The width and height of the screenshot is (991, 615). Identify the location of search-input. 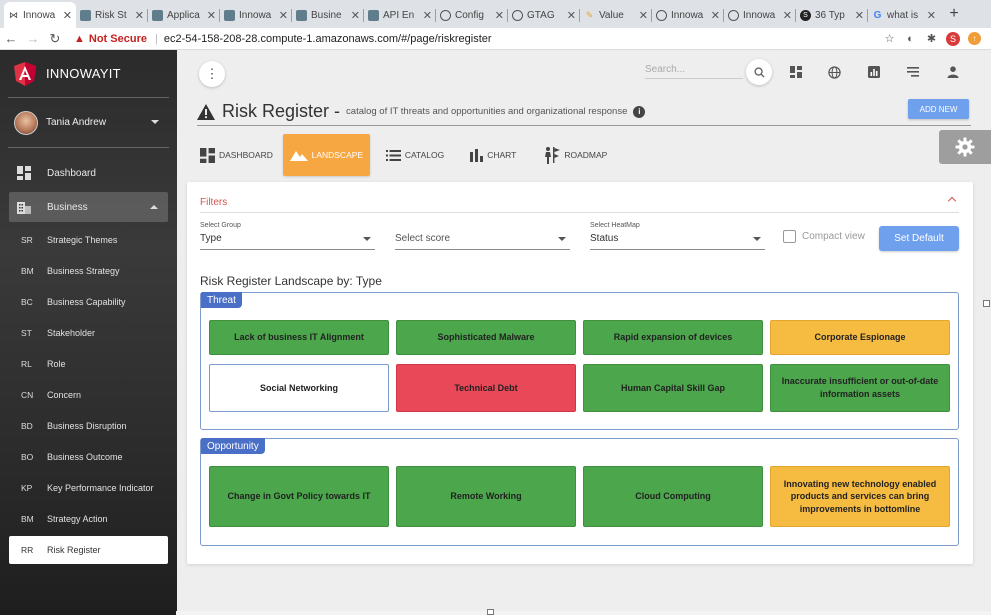
(694, 69).